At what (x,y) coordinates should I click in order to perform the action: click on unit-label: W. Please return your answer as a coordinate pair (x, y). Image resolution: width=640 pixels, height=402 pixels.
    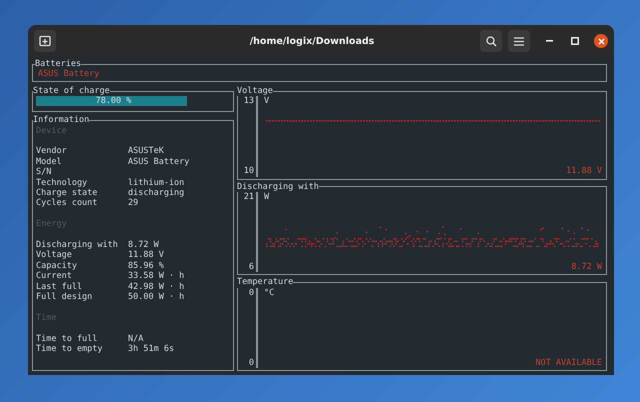
    Looking at the image, I should click on (267, 197).